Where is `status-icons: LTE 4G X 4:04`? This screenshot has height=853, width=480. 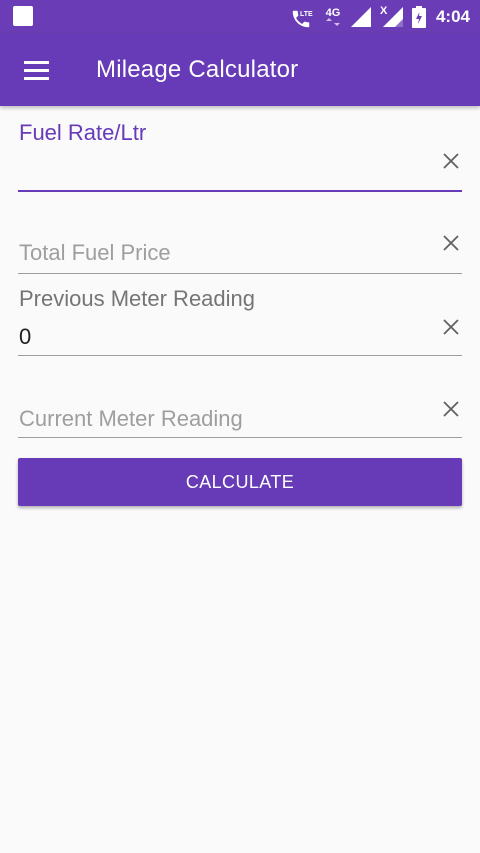 status-icons: LTE 4G X 4:04 is located at coordinates (380, 17).